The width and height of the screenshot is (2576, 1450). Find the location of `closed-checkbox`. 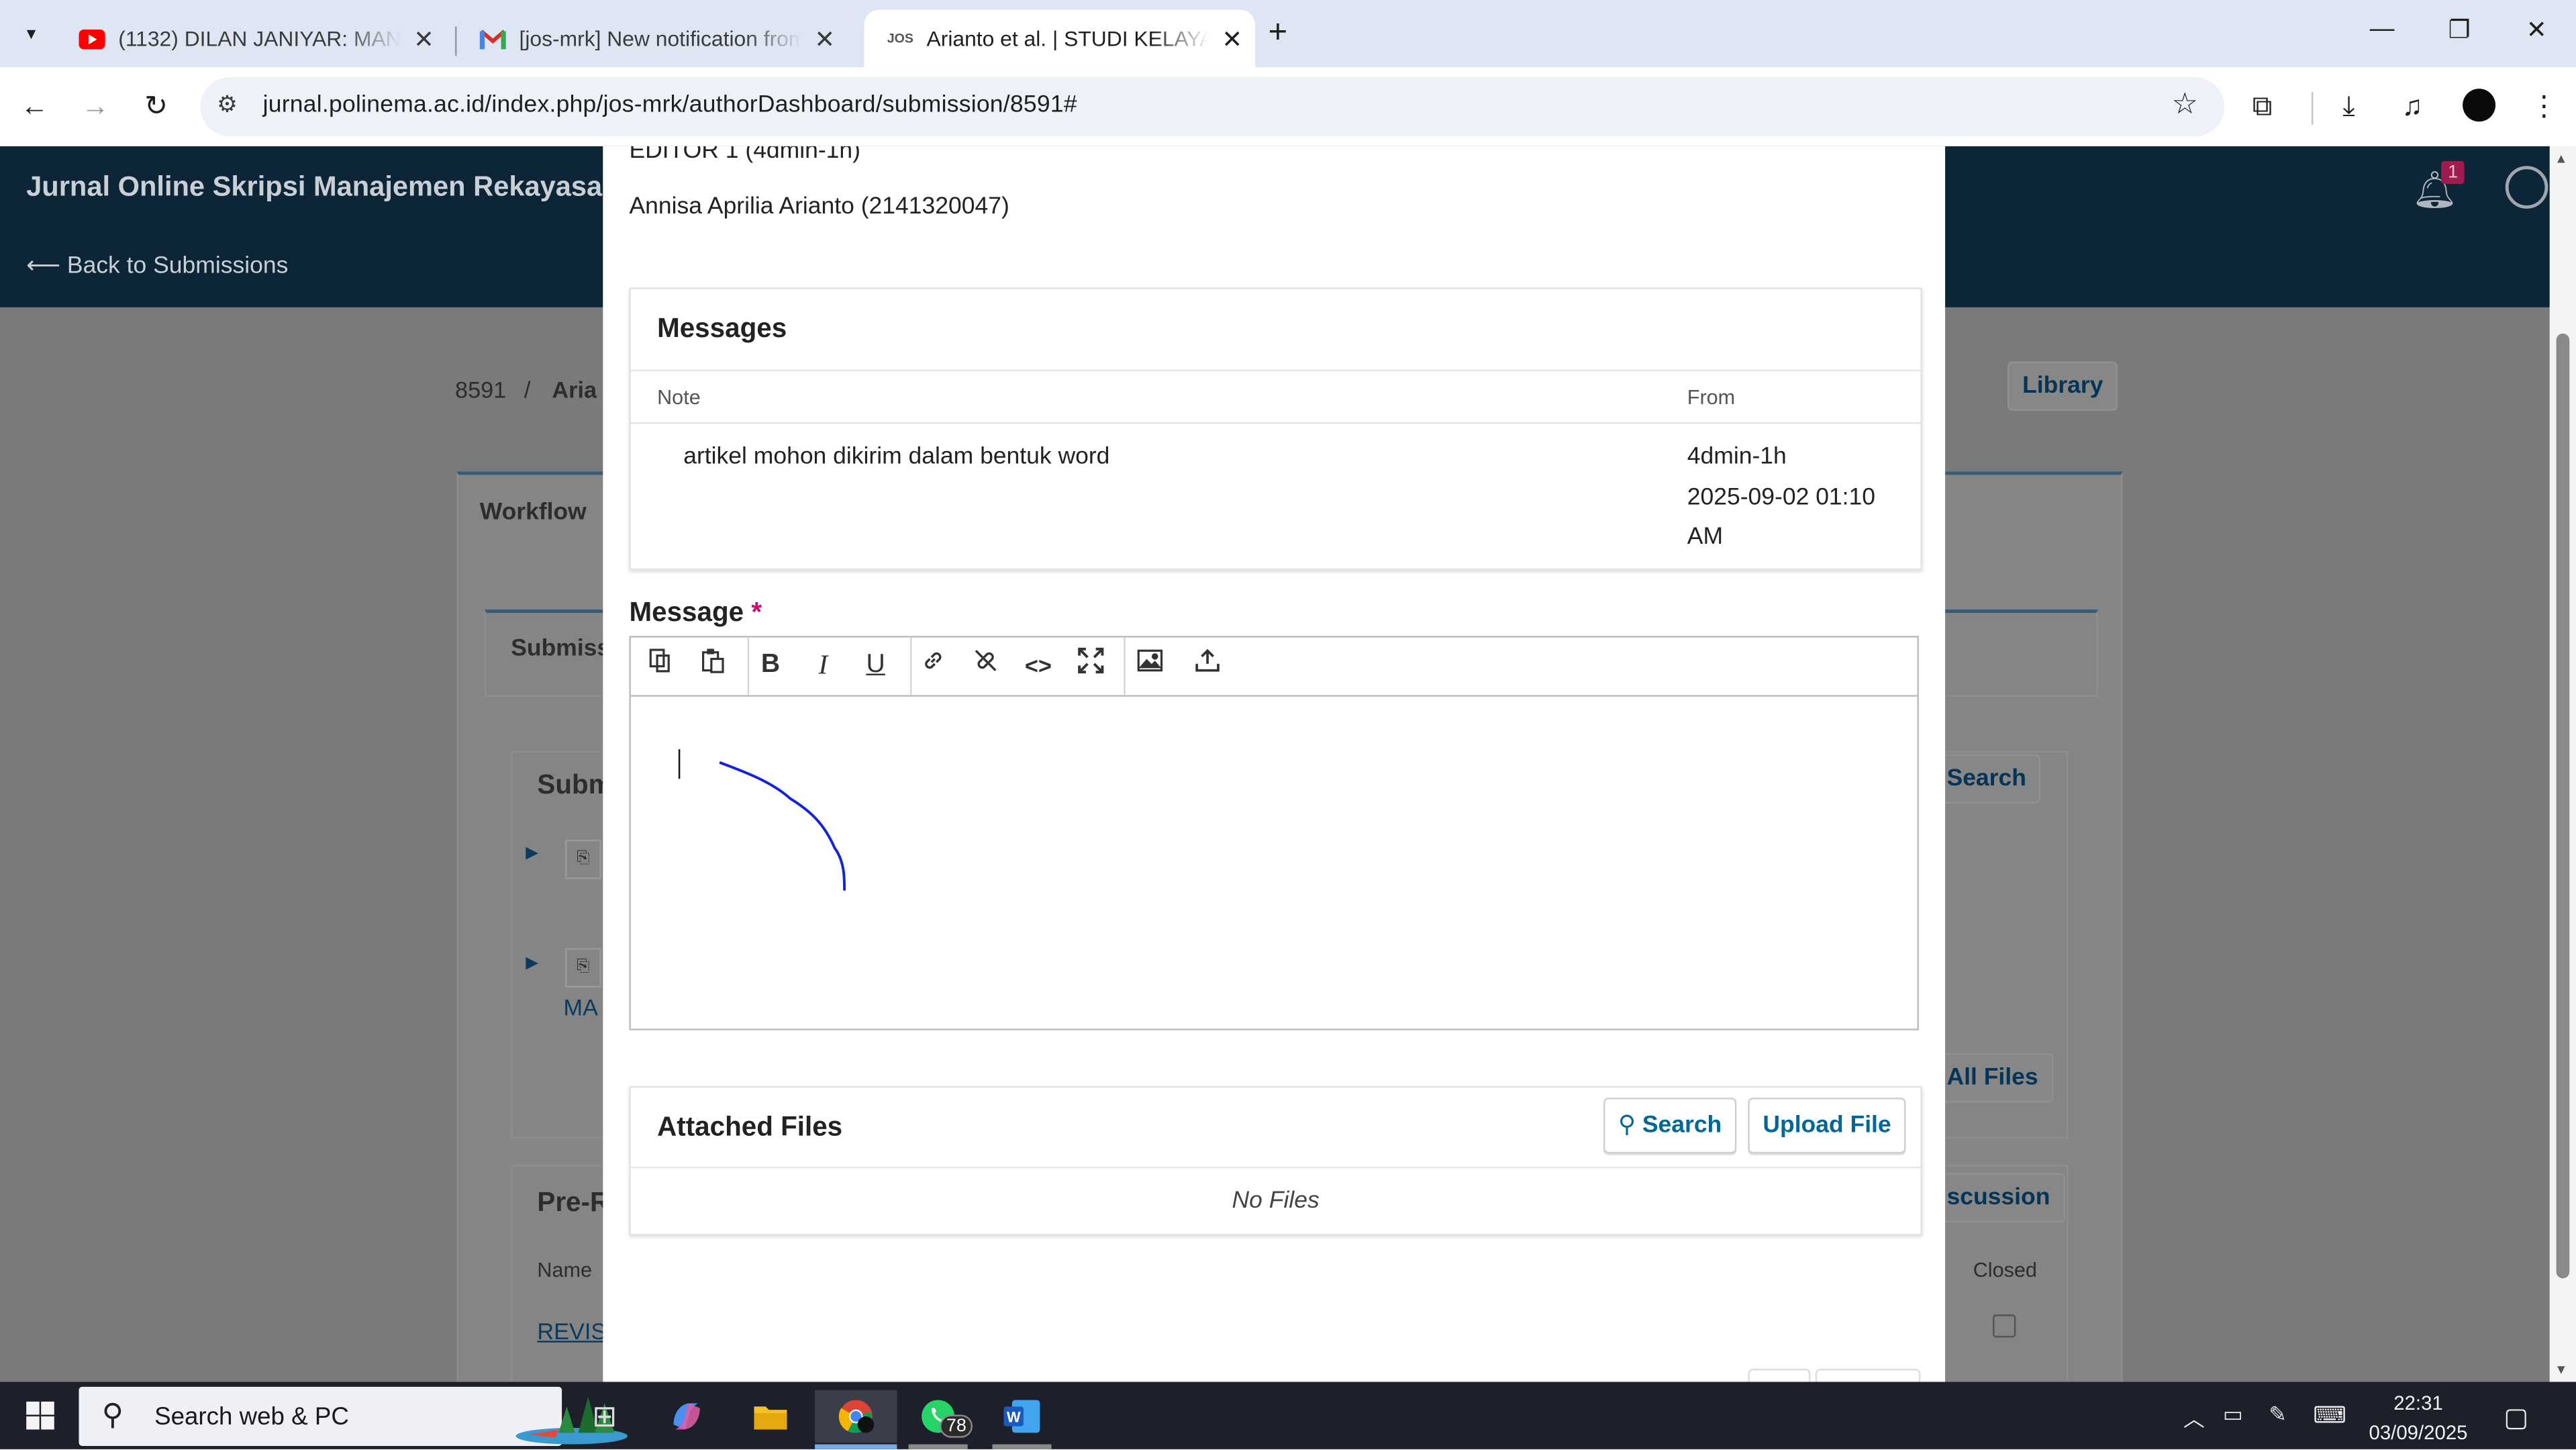

closed-checkbox is located at coordinates (2004, 1326).